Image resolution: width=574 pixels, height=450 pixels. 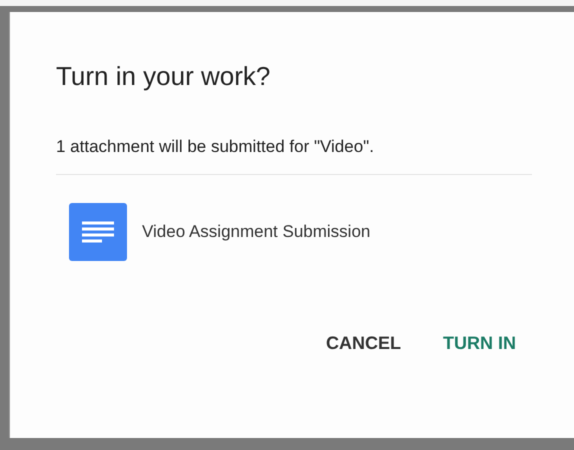 I want to click on cancel-button: CANCEL, so click(x=363, y=343).